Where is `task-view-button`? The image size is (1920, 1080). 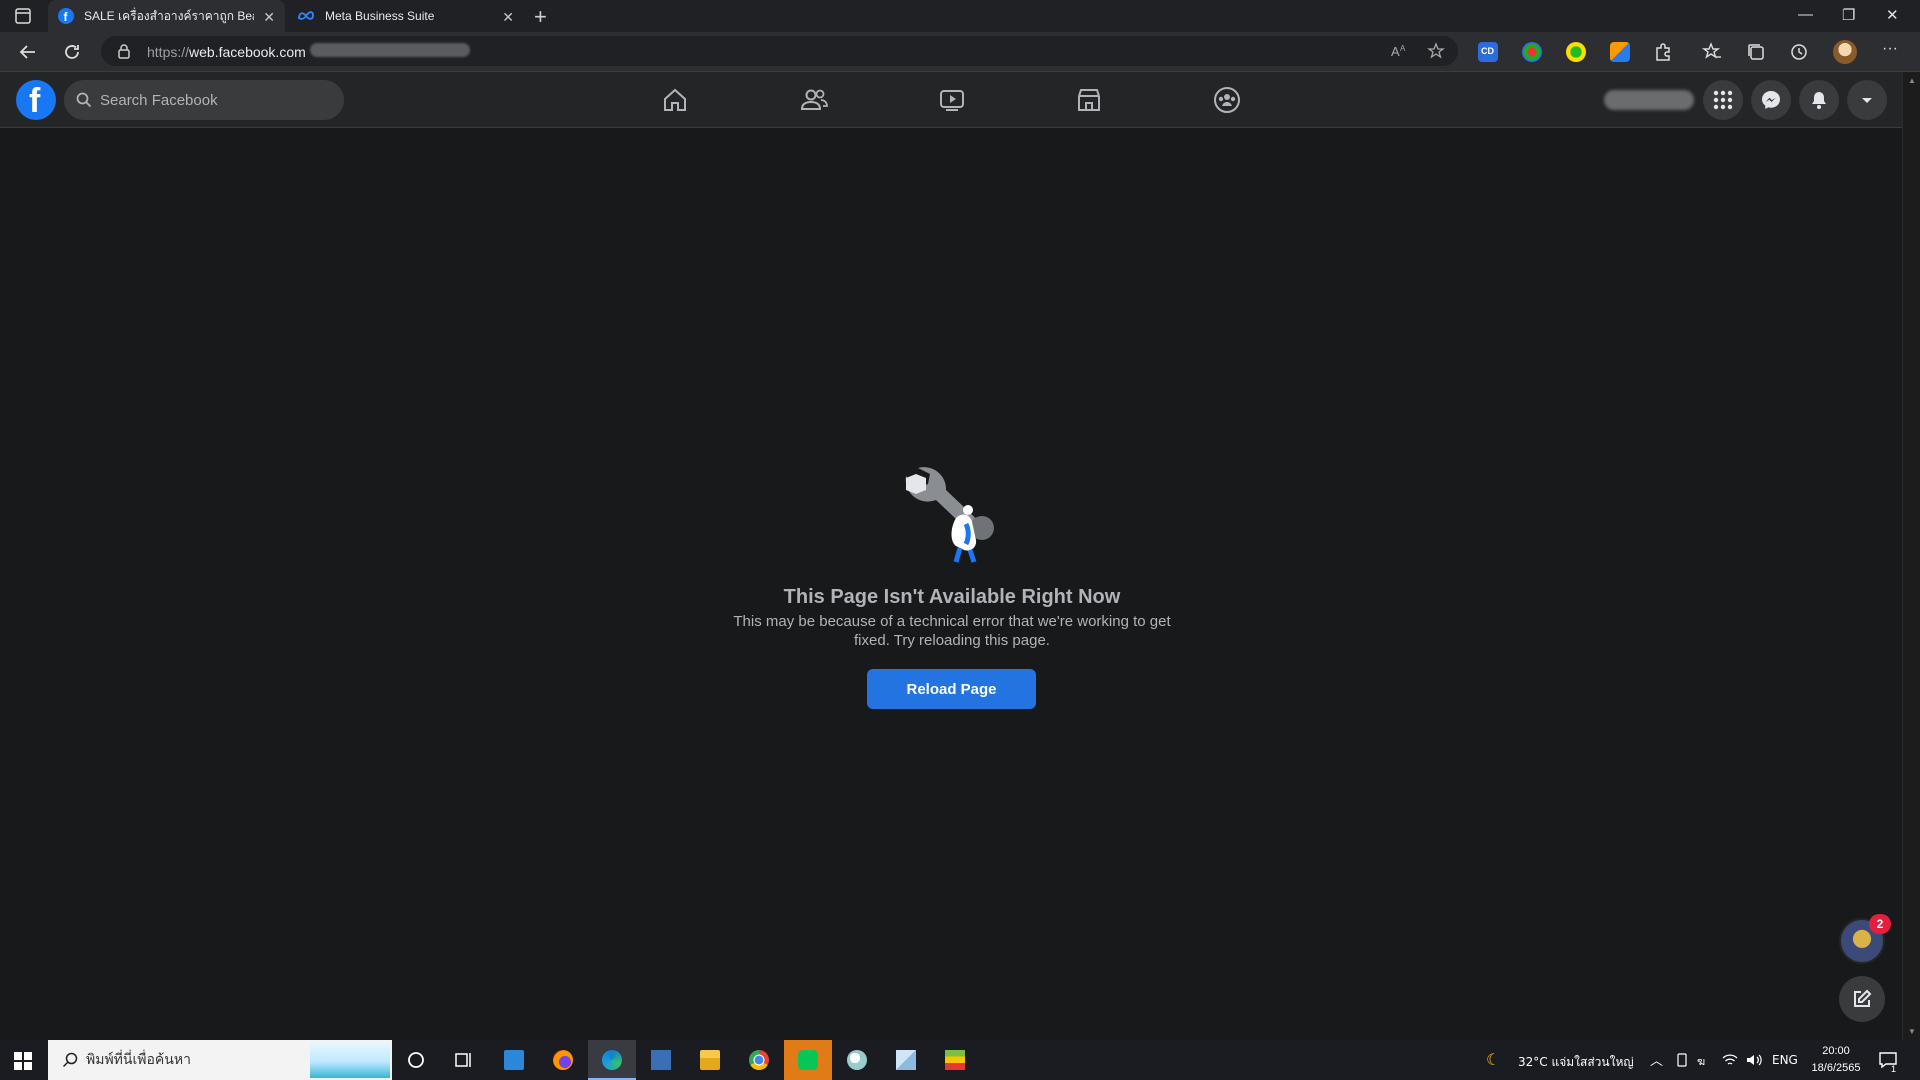
task-view-button is located at coordinates (464, 1060).